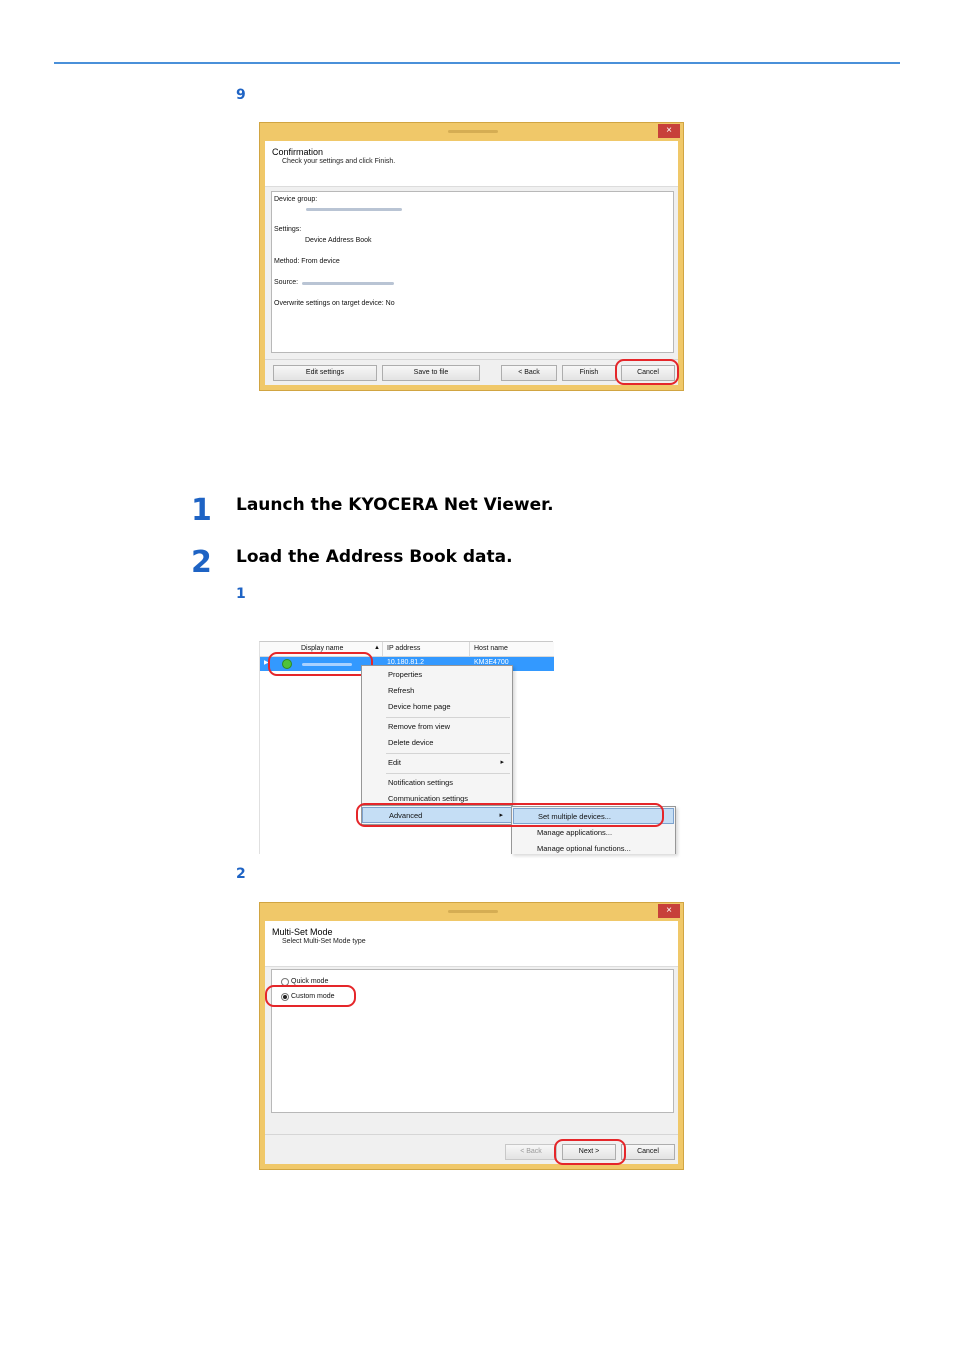 The width and height of the screenshot is (954, 1350). What do you see at coordinates (437, 675) in the screenshot?
I see `menu-item-properties: Properties` at bounding box center [437, 675].